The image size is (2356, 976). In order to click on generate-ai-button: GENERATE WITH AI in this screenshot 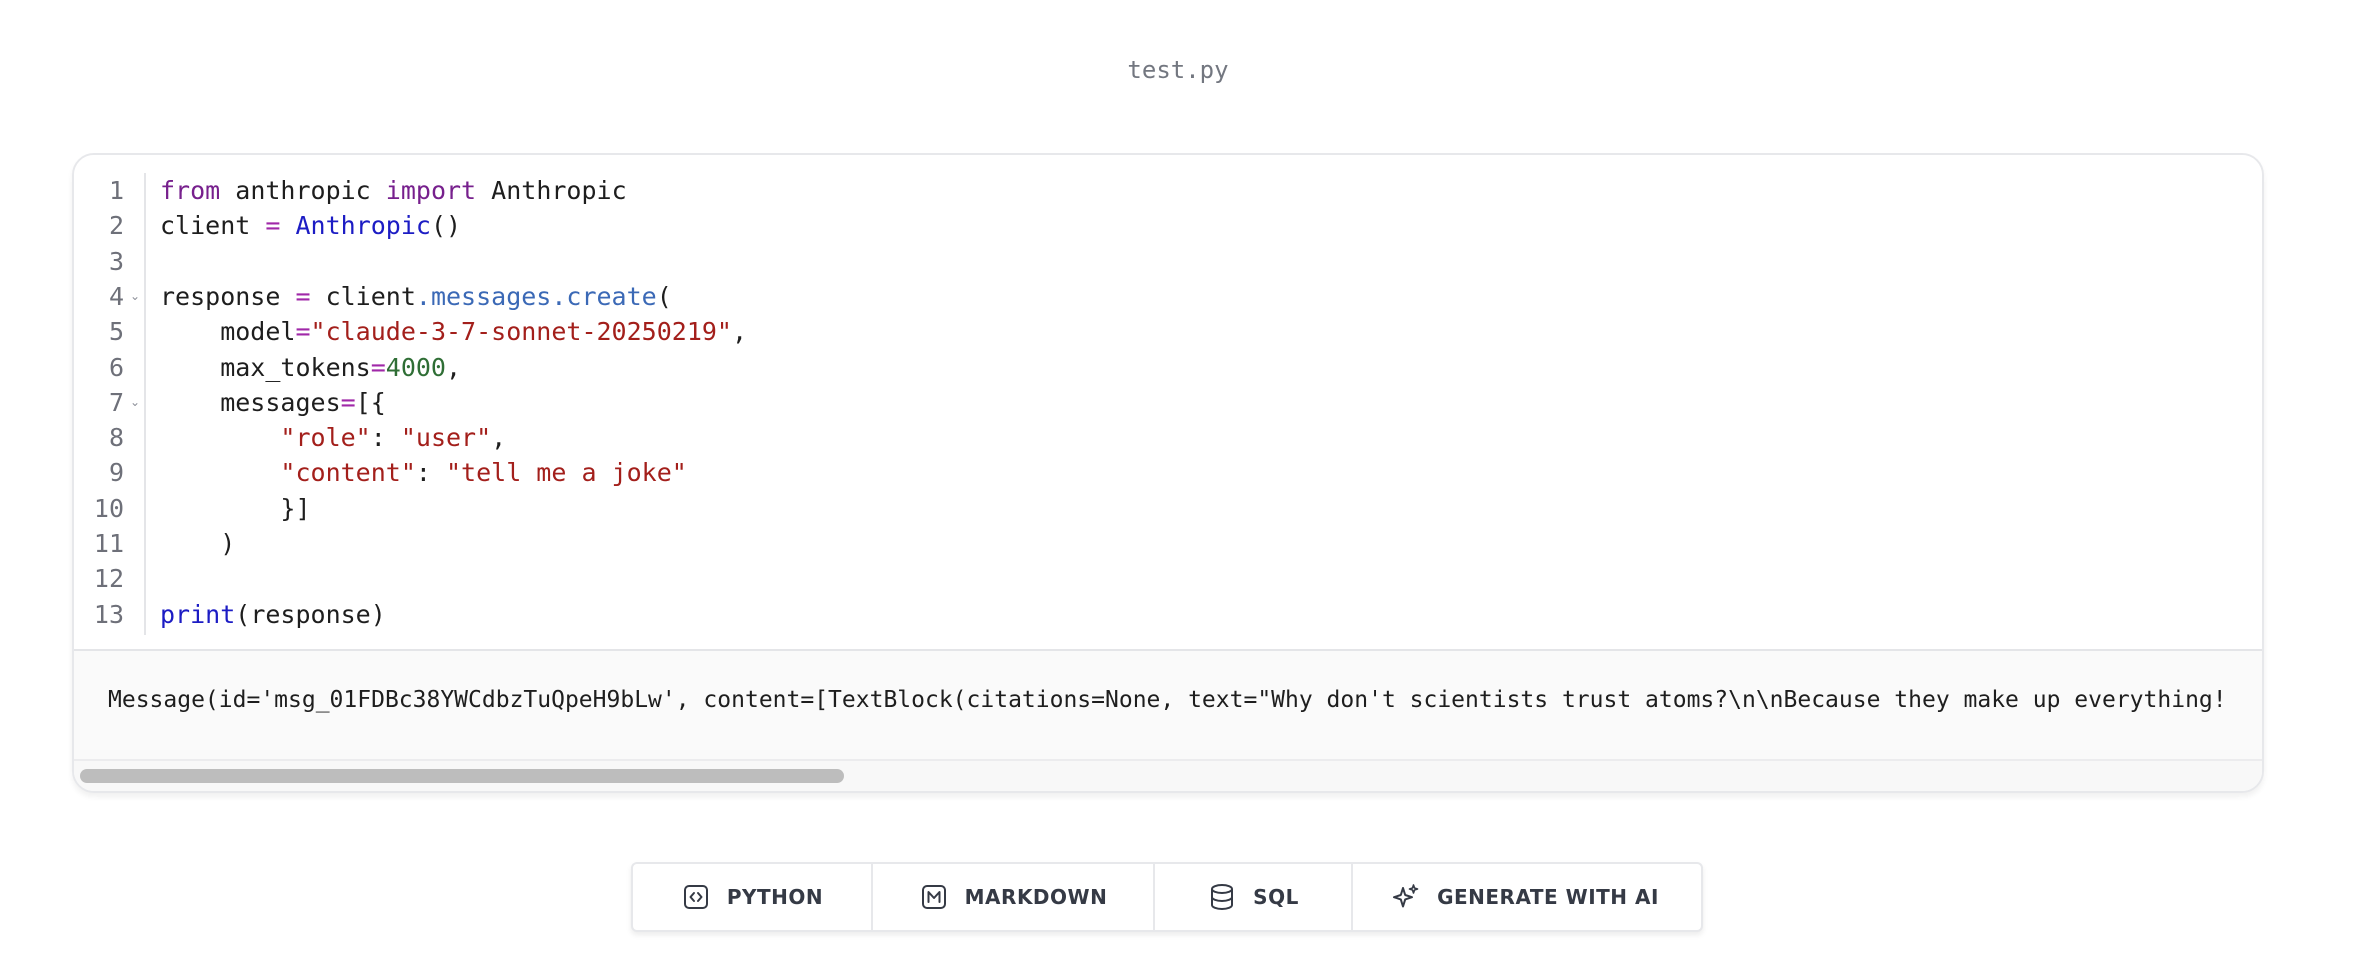, I will do `click(1525, 897)`.